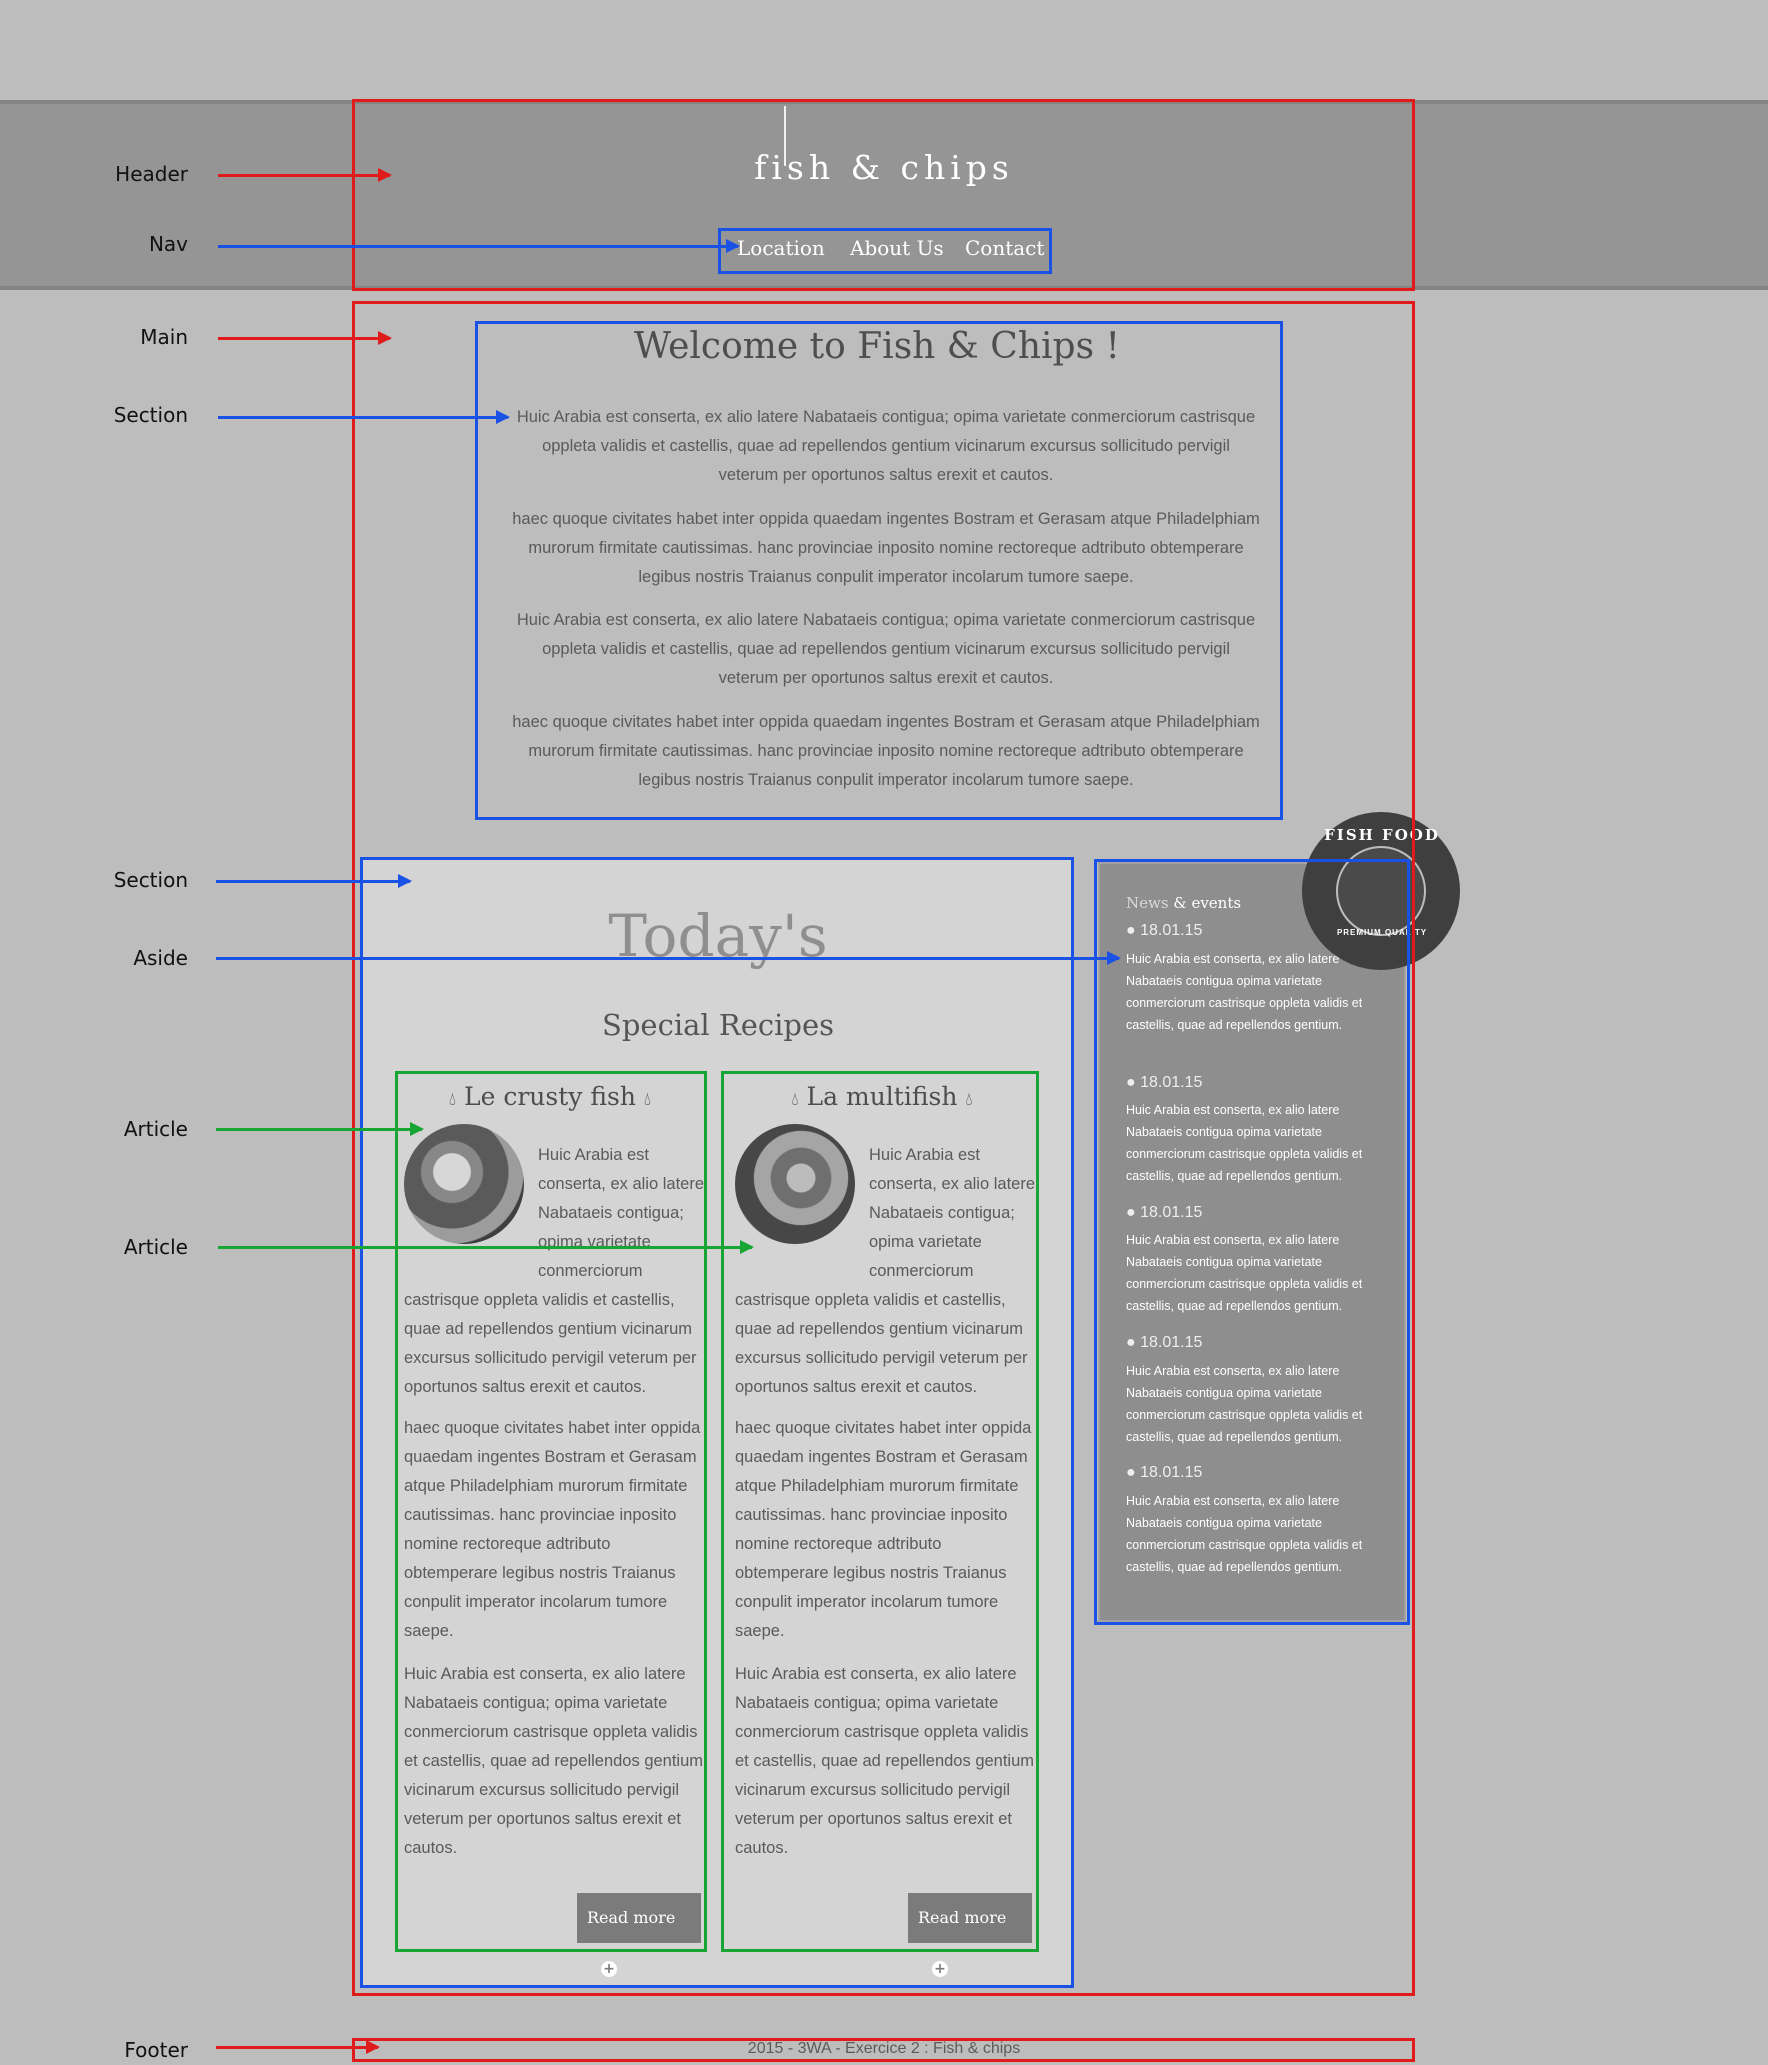 The height and width of the screenshot is (2065, 1768). What do you see at coordinates (160, 958) in the screenshot?
I see `aside-annotation-label: Aside` at bounding box center [160, 958].